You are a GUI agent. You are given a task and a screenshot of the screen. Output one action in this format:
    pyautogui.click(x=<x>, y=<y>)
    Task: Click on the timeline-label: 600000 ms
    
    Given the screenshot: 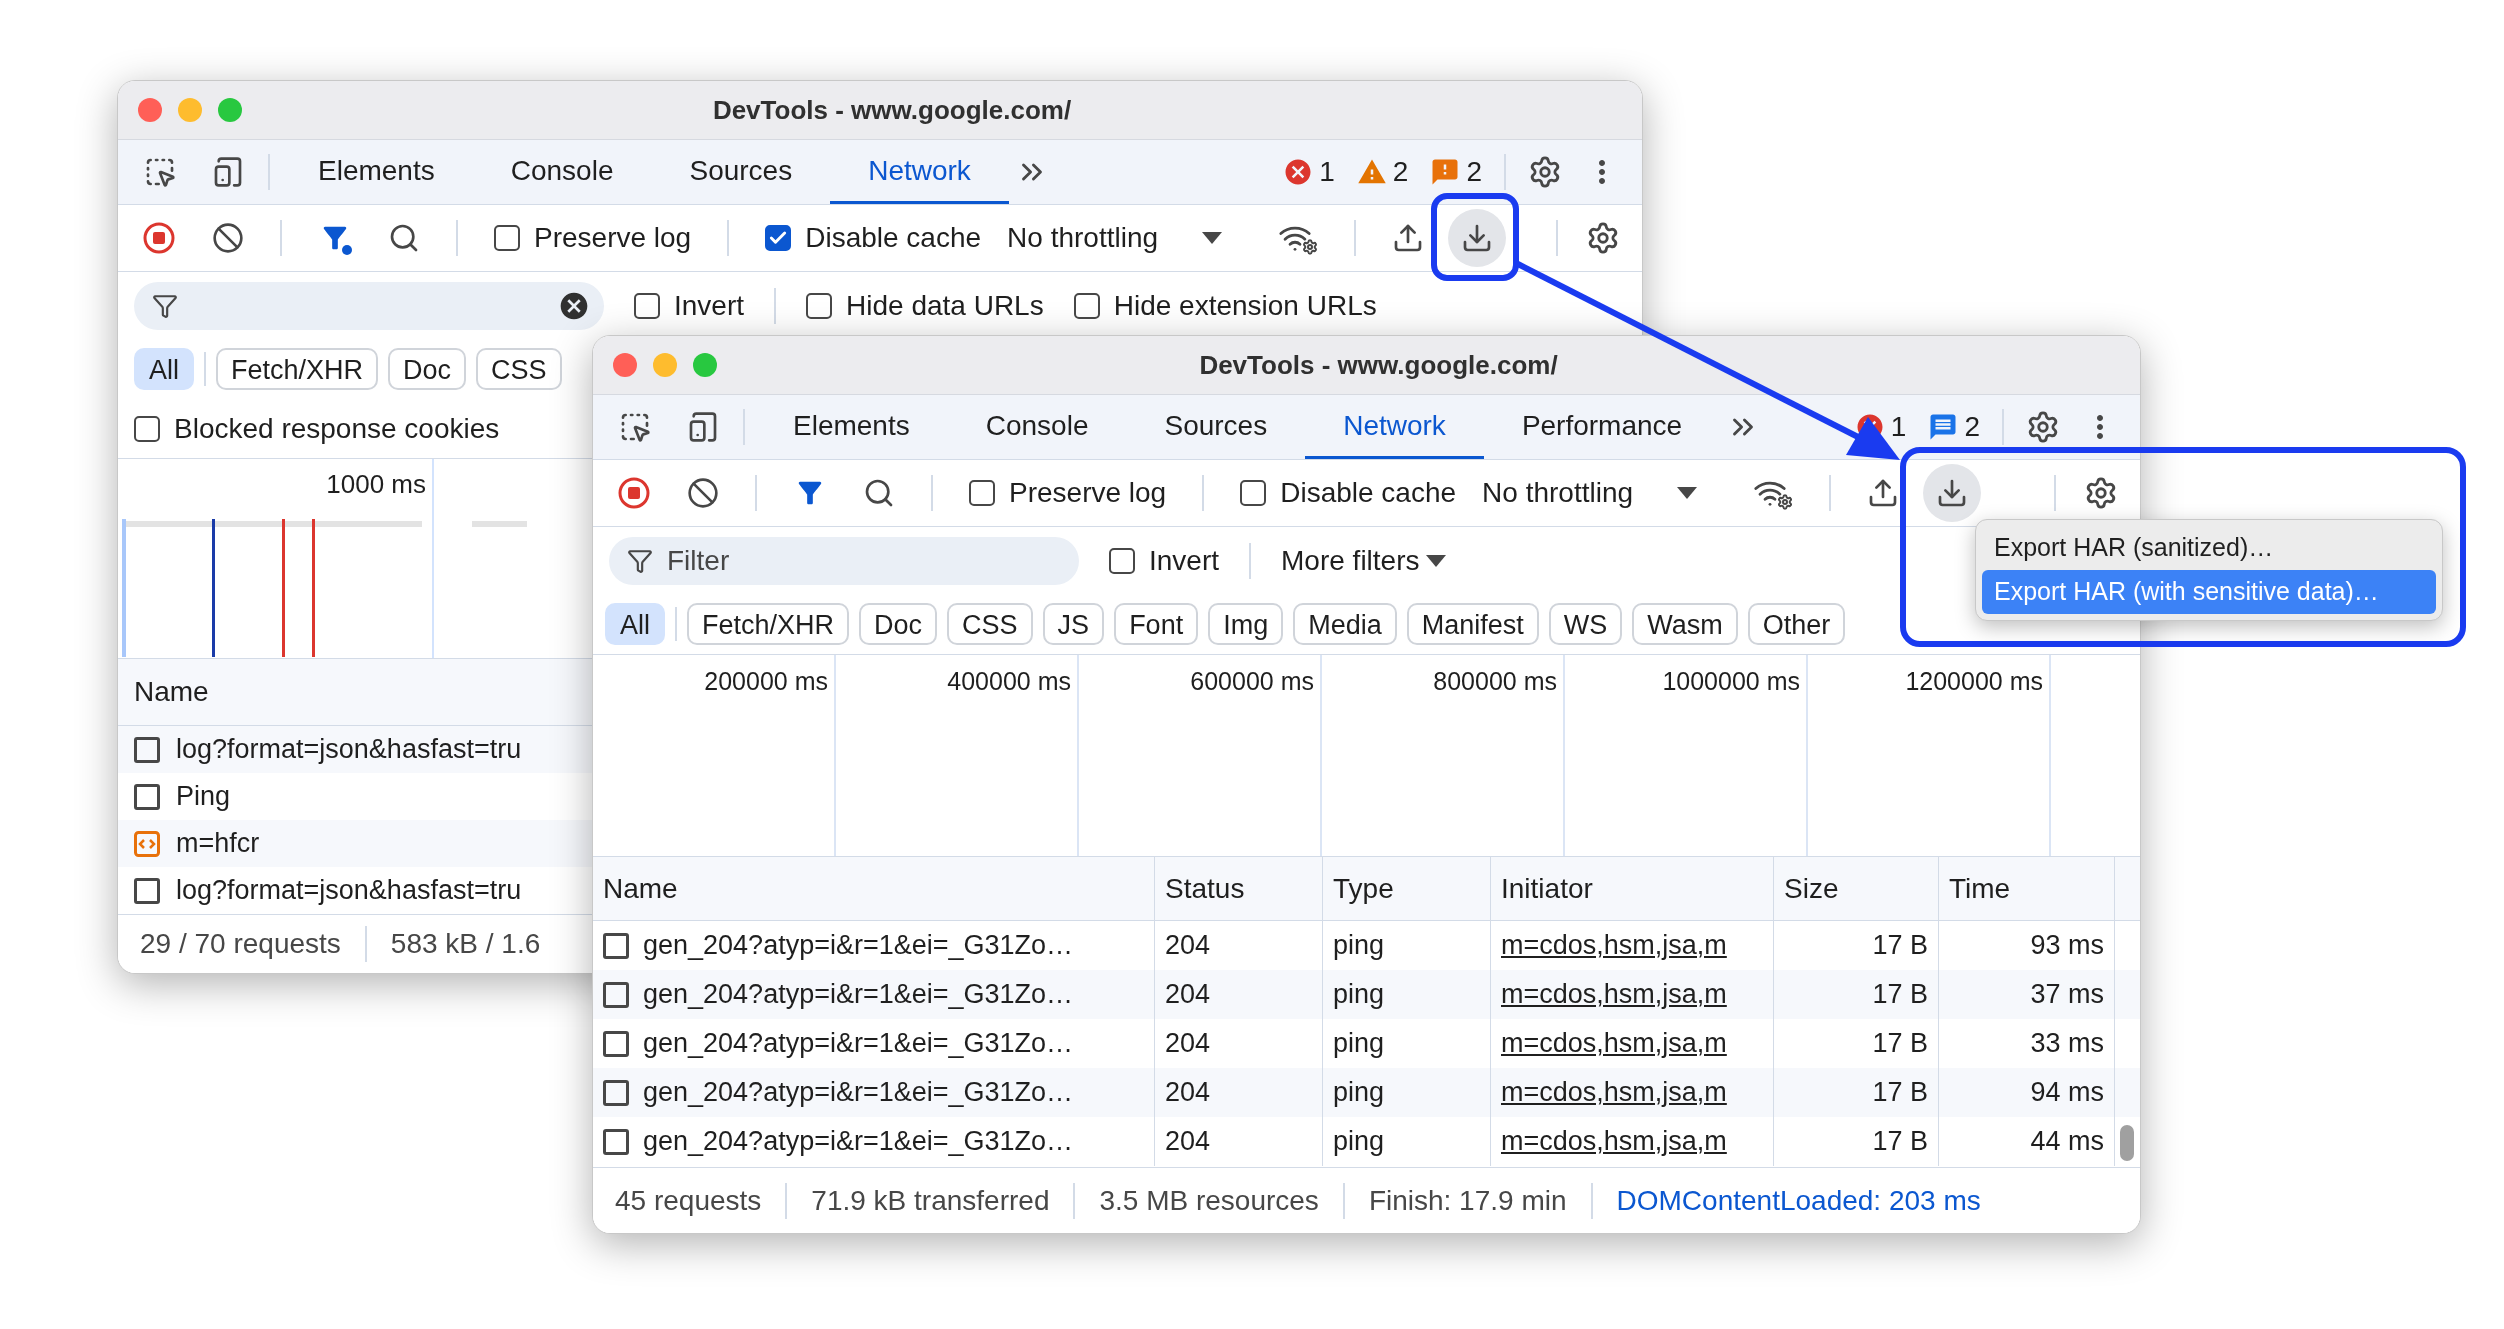 What is the action you would take?
    pyautogui.click(x=1252, y=681)
    